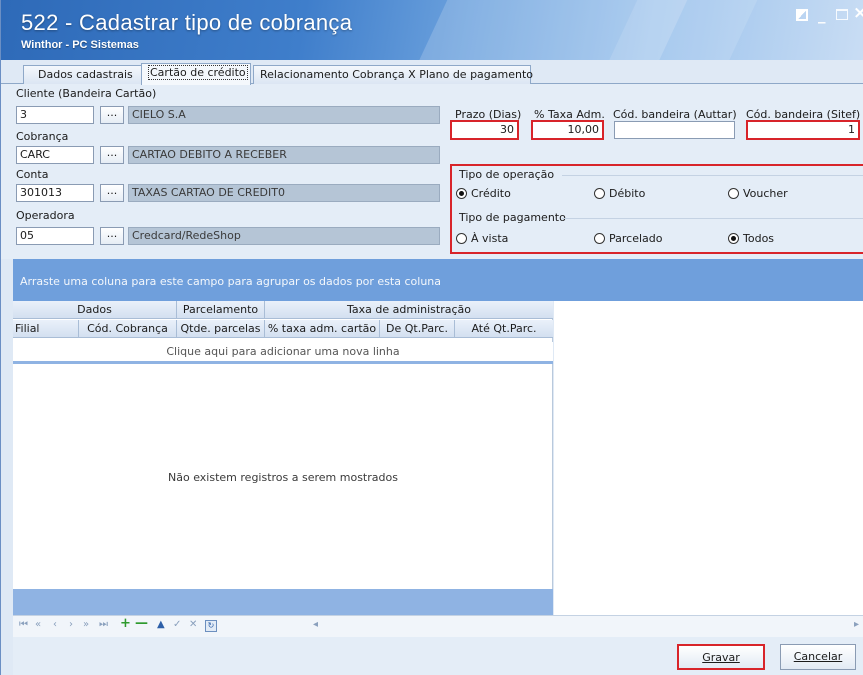 The height and width of the screenshot is (675, 863). Describe the element at coordinates (86, 624) in the screenshot. I see `next-page-icon: »` at that location.